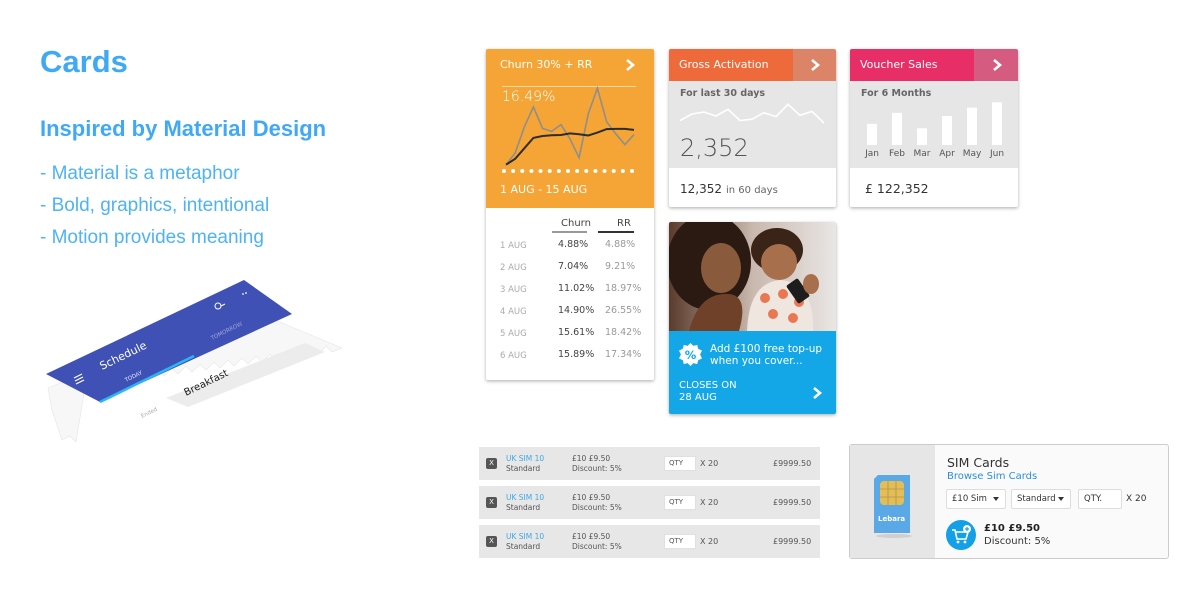 Image resolution: width=1200 pixels, height=600 pixels. What do you see at coordinates (897, 188) in the screenshot?
I see `voucher-total: £ 122,352` at bounding box center [897, 188].